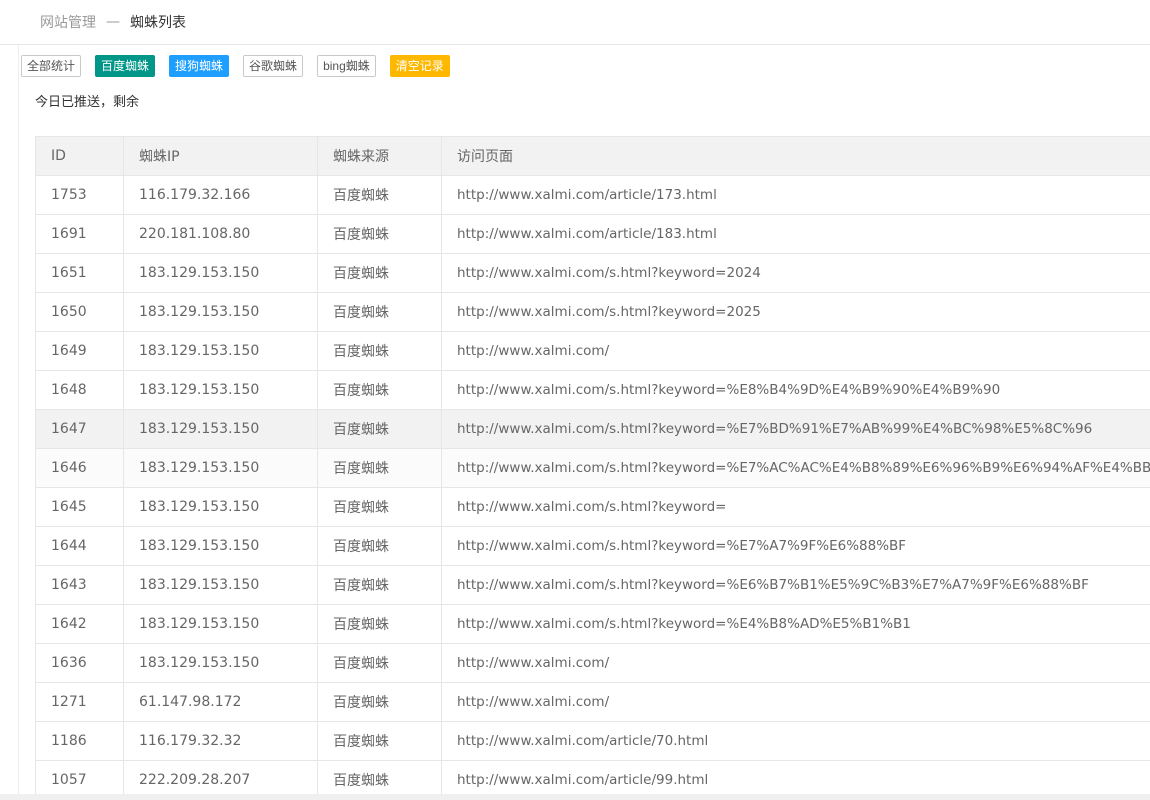 The image size is (1150, 800). Describe the element at coordinates (79, 156) in the screenshot. I see `col-header-id: ID` at that location.